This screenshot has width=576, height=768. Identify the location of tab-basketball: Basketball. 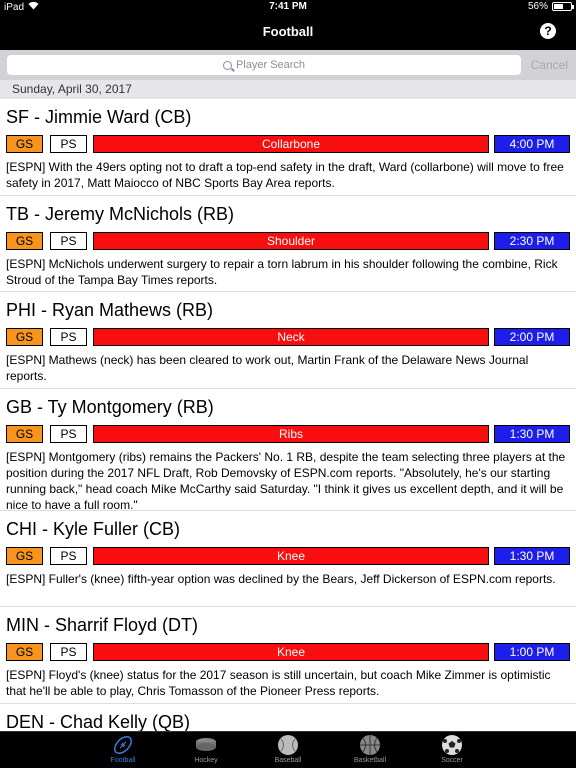
(370, 749).